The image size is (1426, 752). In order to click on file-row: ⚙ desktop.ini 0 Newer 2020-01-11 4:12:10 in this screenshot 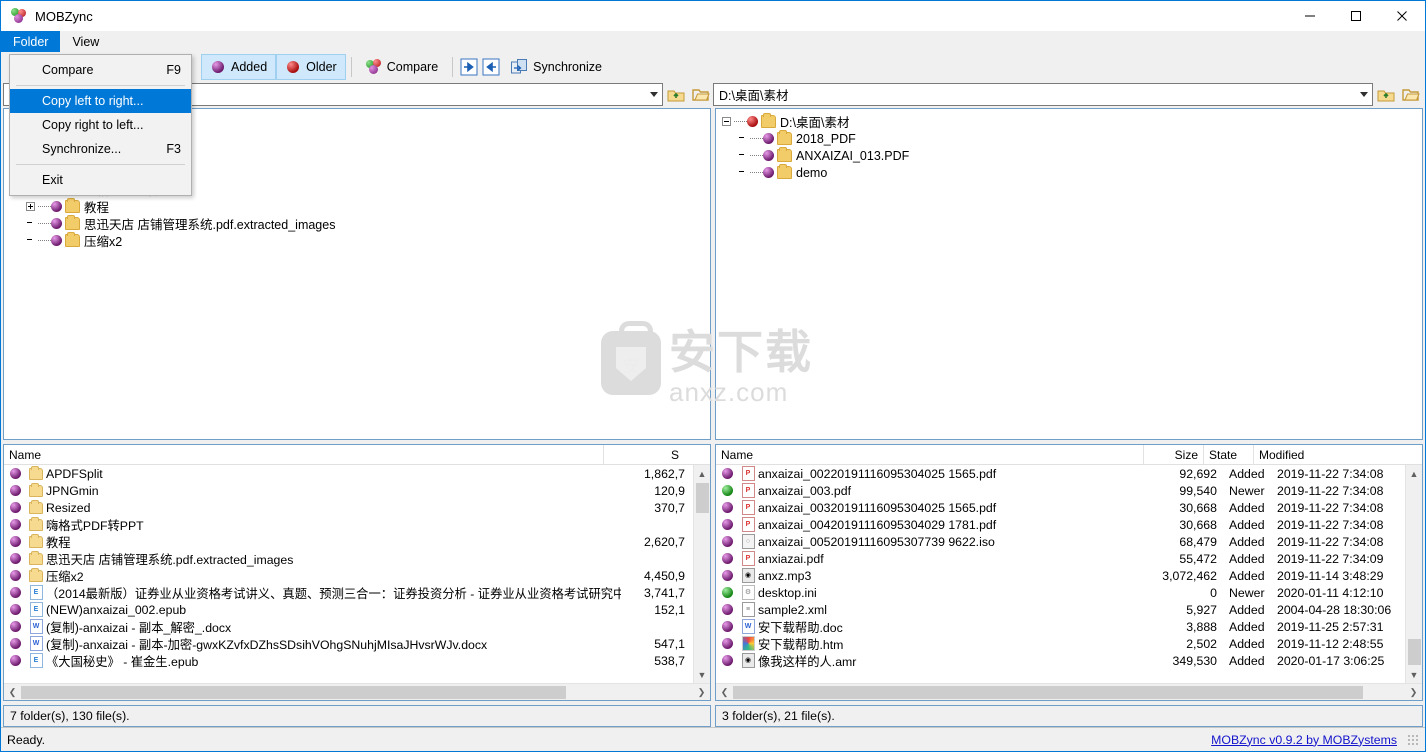, I will do `click(1069, 592)`.